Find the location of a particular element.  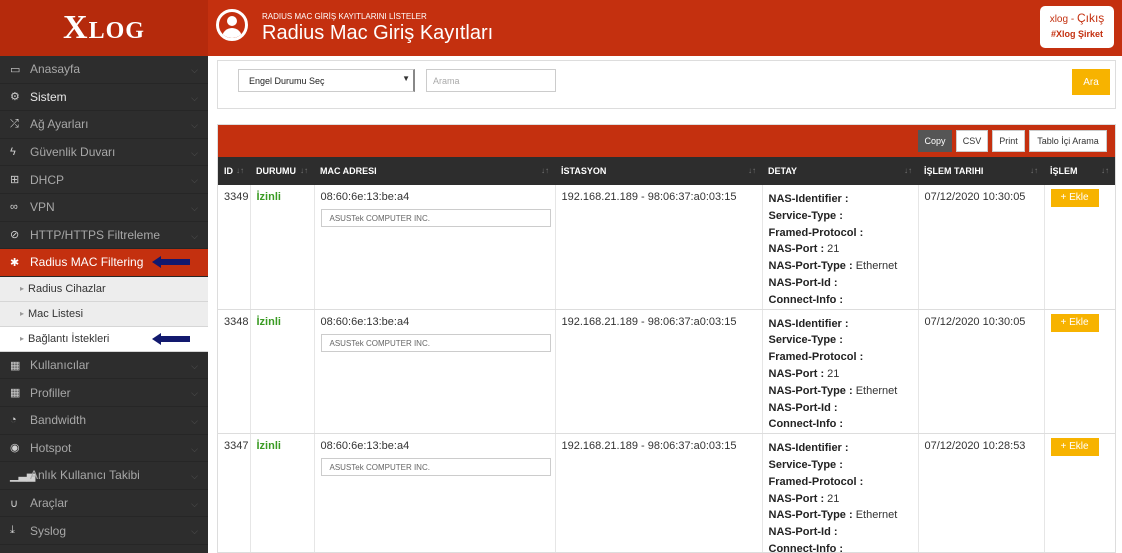

dashboard-icon: ◔ is located at coordinates (13, 420).